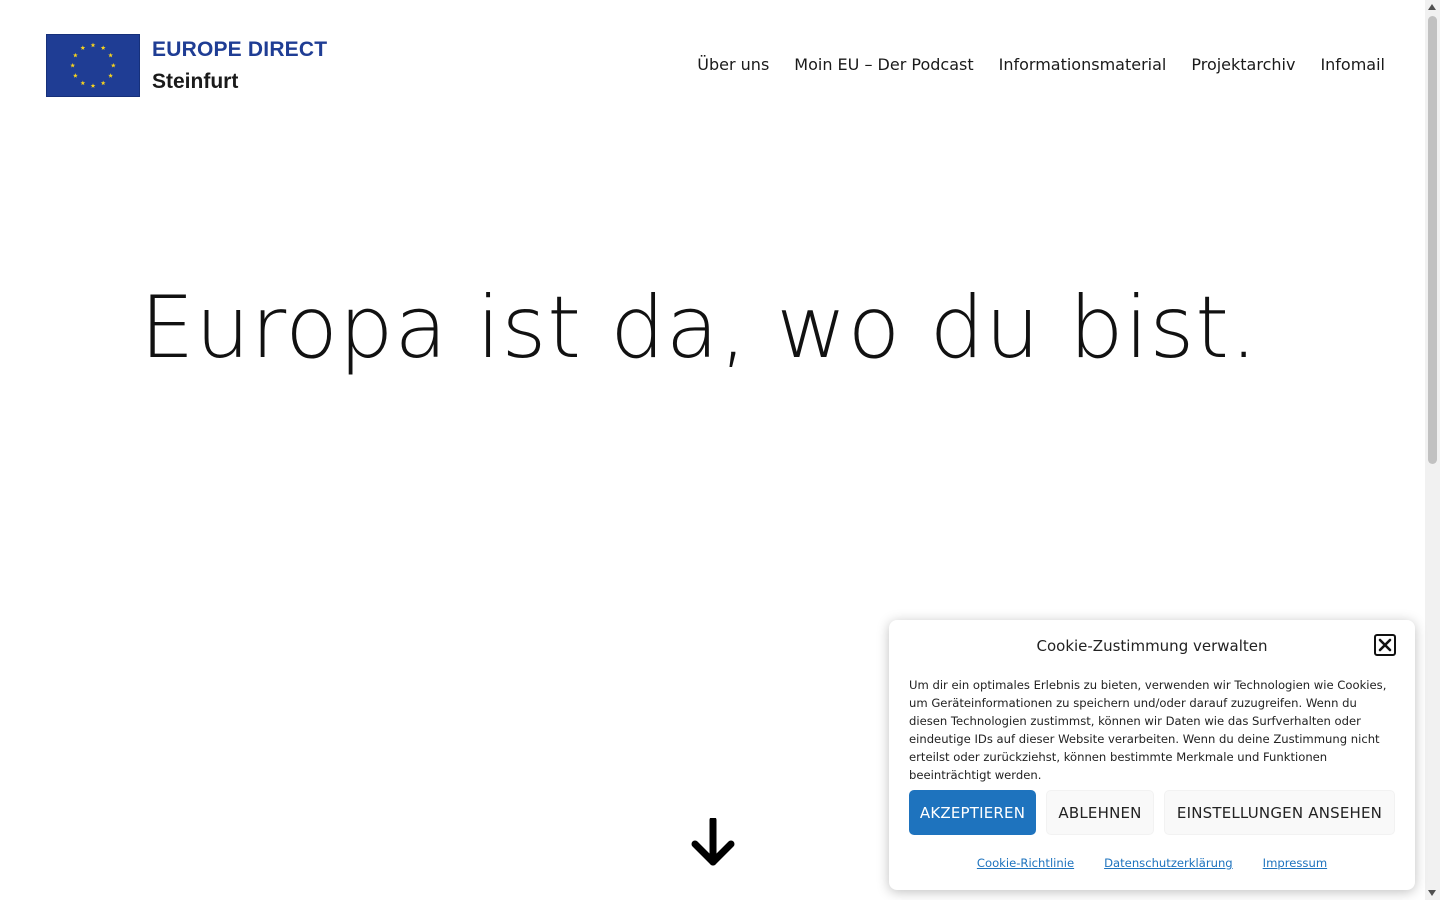 The height and width of the screenshot is (900, 1440). I want to click on imprint-link: Impressum, so click(1295, 863).